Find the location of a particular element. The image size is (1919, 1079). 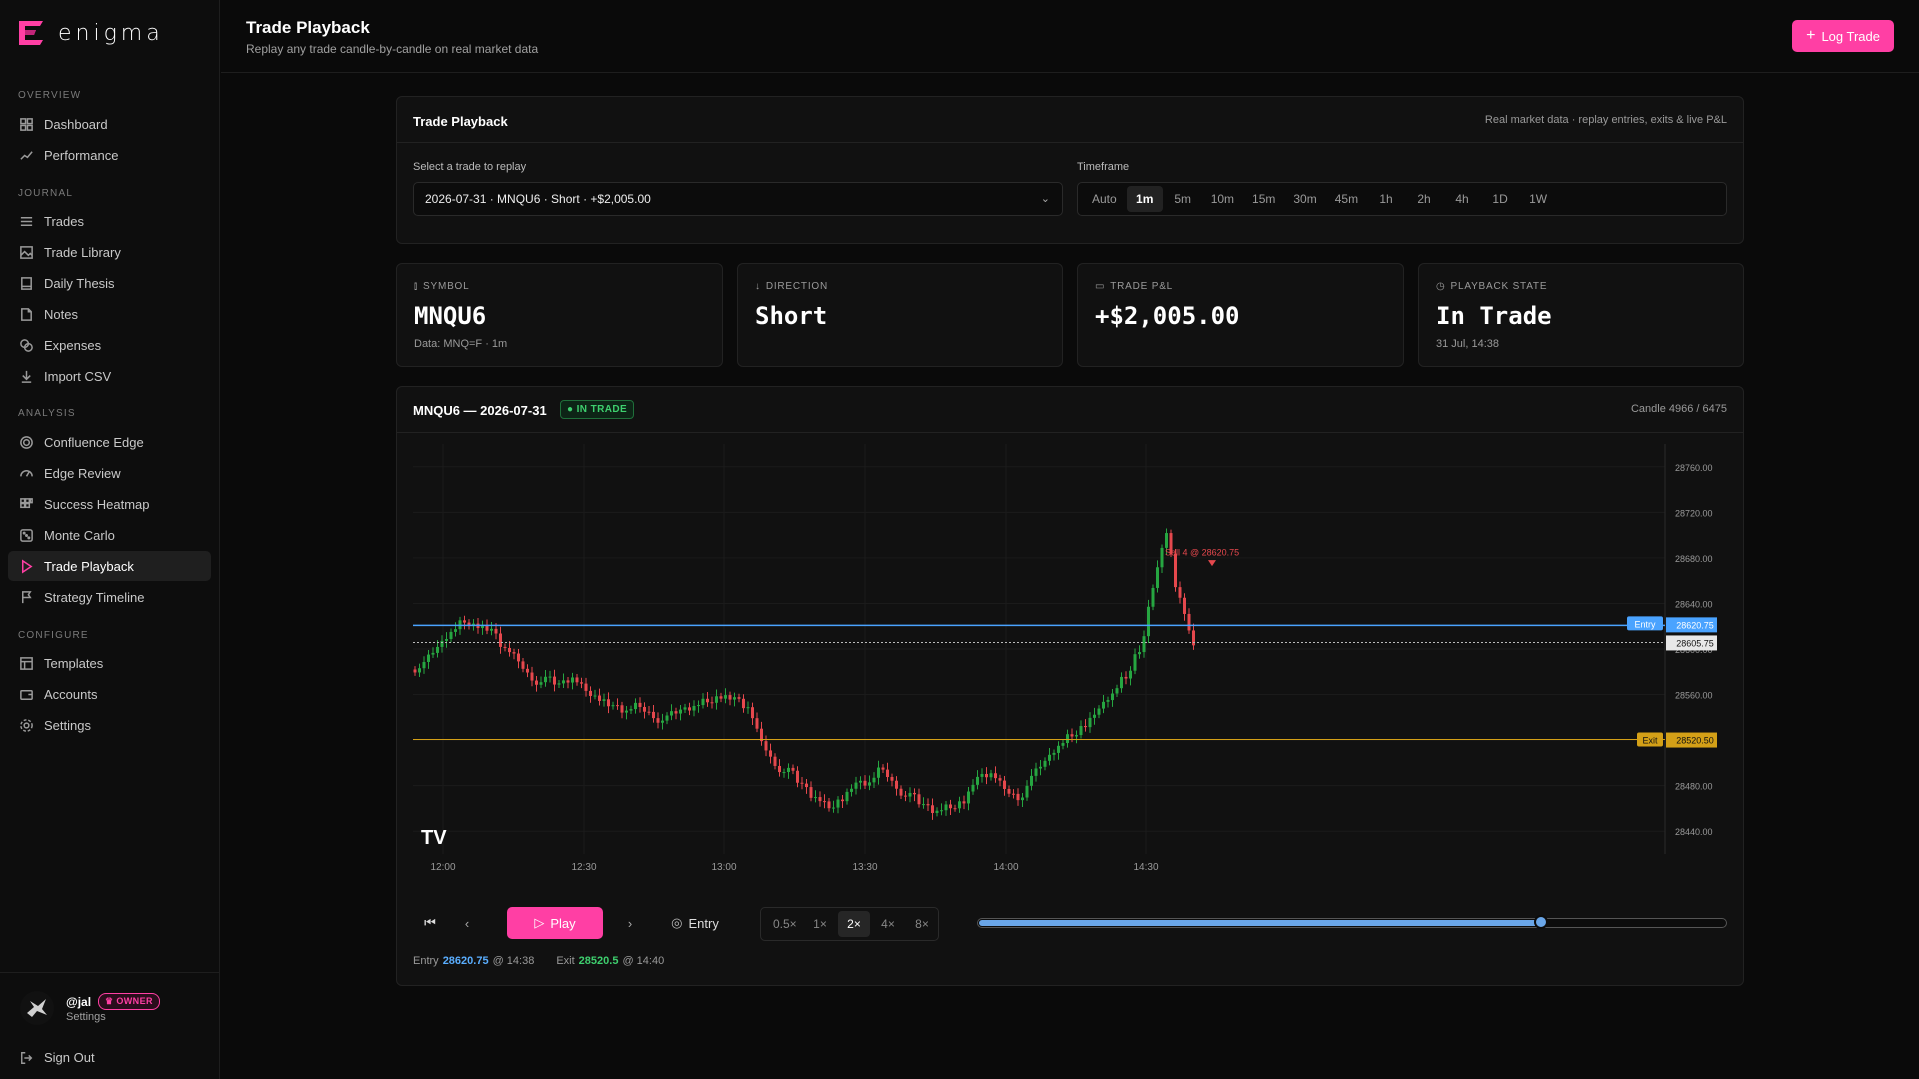

timeframe-option: 15m is located at coordinates (1263, 199).